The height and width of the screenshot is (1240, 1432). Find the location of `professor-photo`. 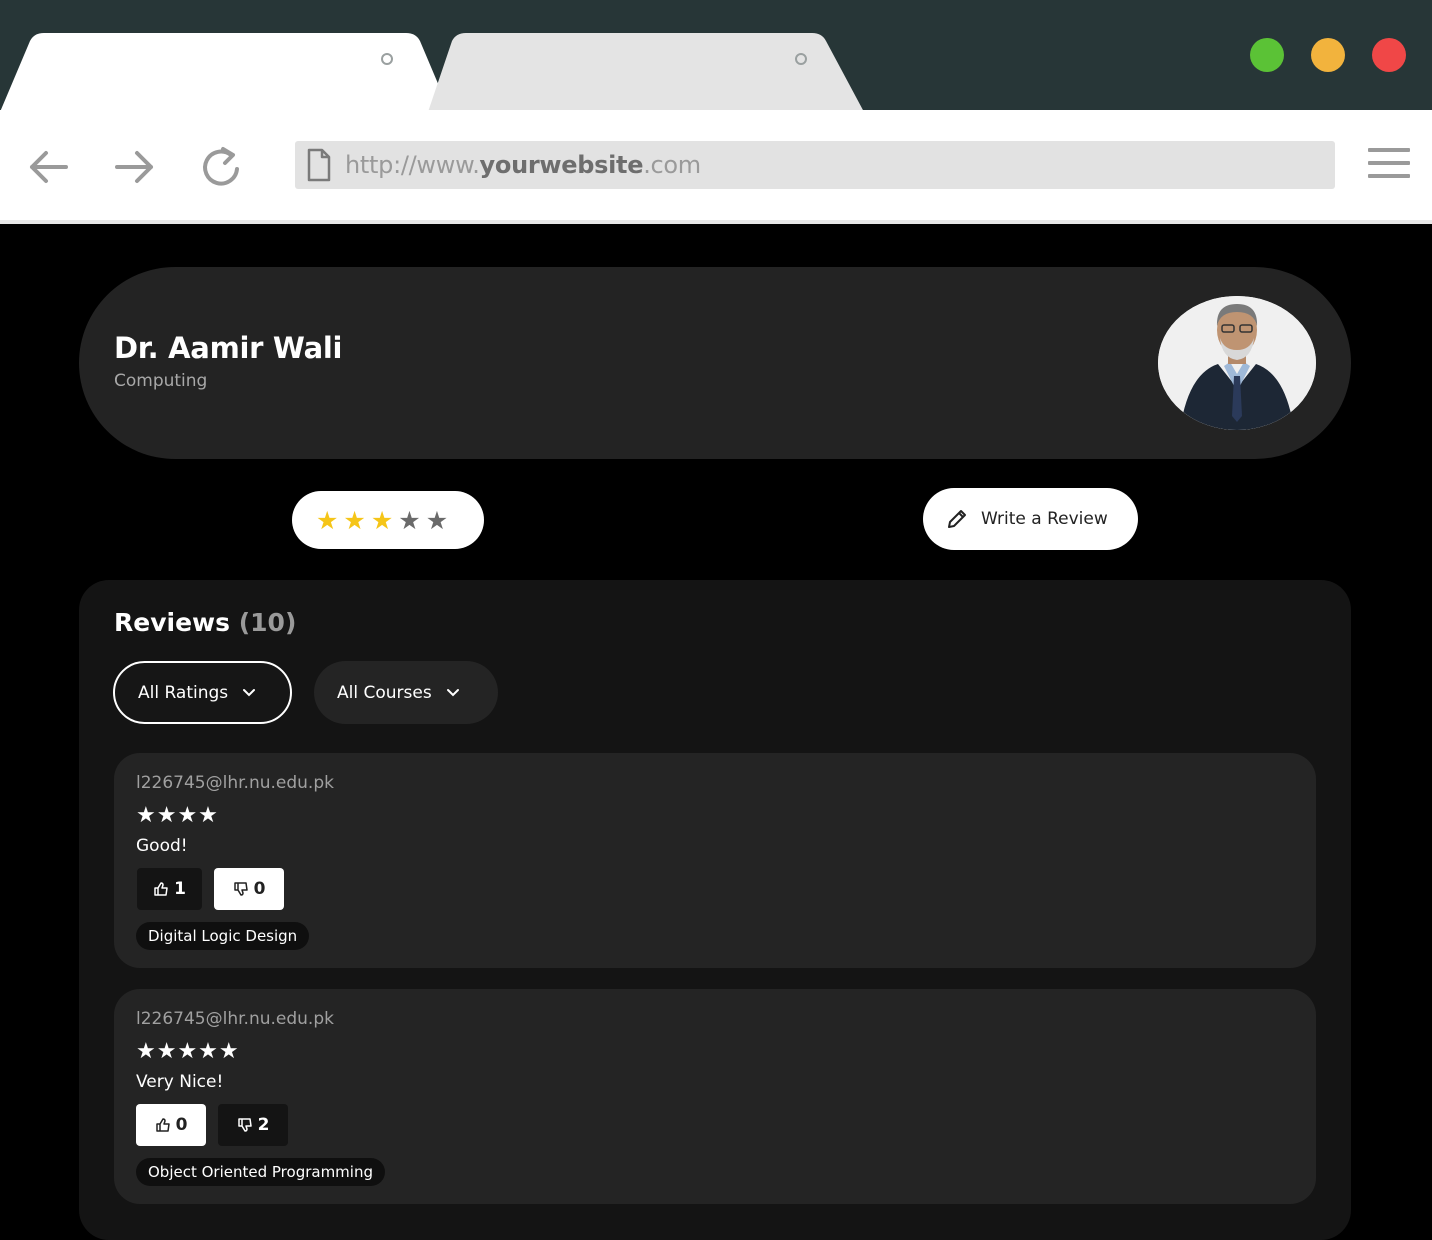

professor-photo is located at coordinates (1237, 363).